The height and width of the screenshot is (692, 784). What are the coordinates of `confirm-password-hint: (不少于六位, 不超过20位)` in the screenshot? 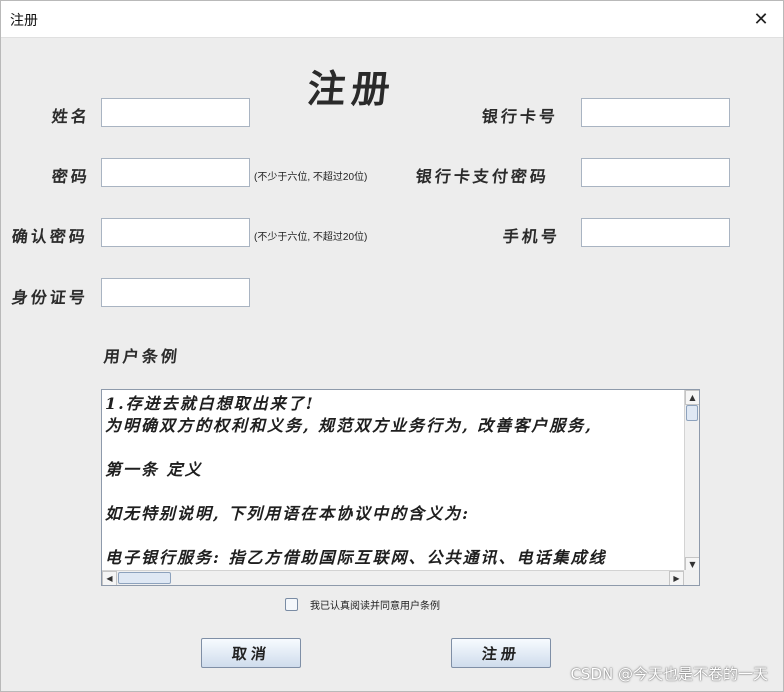 It's located at (311, 237).